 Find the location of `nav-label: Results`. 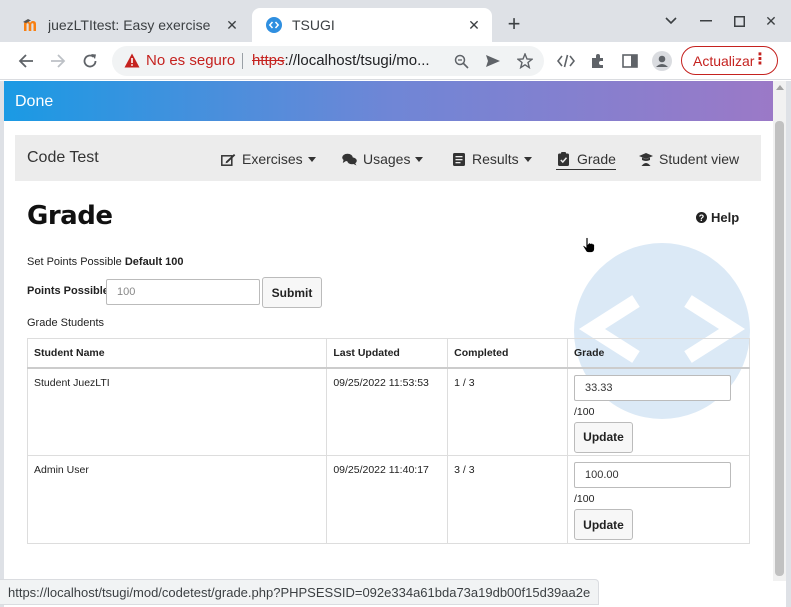

nav-label: Results is located at coordinates (495, 159).